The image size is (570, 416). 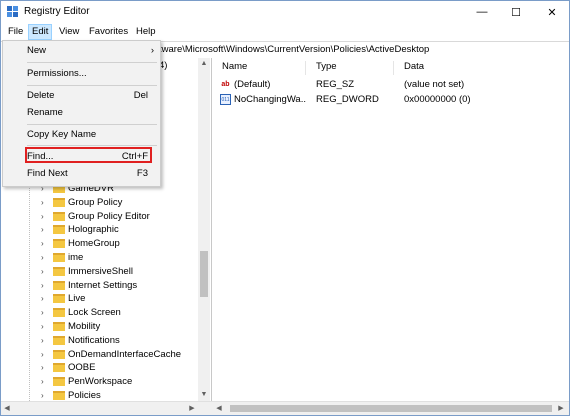 I want to click on menu-item-label: Copy Key Name, so click(x=62, y=134).